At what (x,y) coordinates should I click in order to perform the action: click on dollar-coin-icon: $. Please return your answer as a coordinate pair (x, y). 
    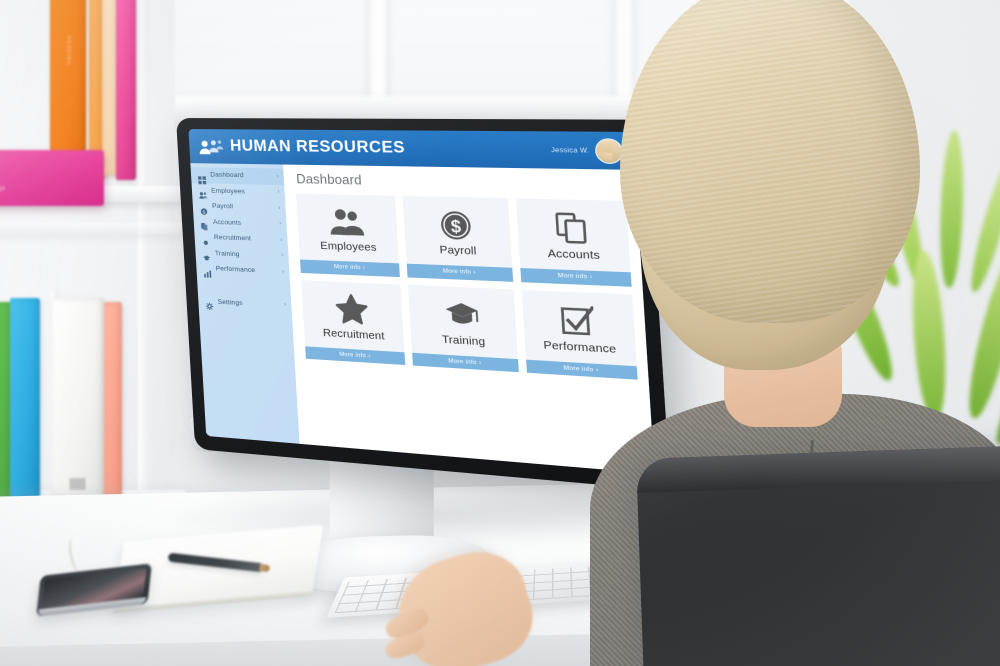
    Looking at the image, I should click on (456, 224).